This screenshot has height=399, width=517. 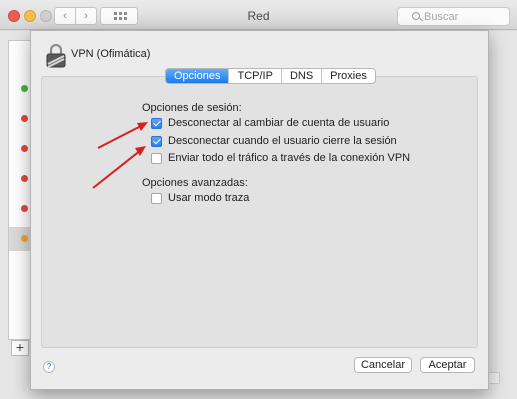 What do you see at coordinates (192, 108) in the screenshot?
I see `session-options-title: Opciones de sesión:` at bounding box center [192, 108].